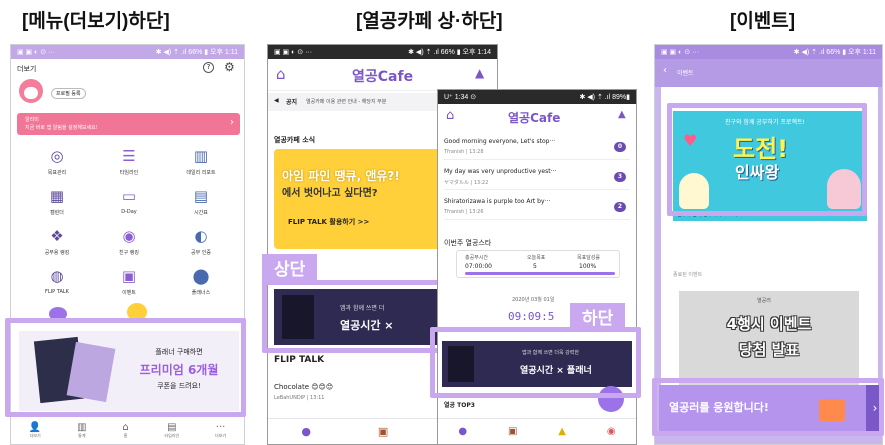 Image resolution: width=885 pixels, height=445 pixels. Describe the element at coordinates (763, 21) in the screenshot. I see `title-event: [이벤트]` at that location.